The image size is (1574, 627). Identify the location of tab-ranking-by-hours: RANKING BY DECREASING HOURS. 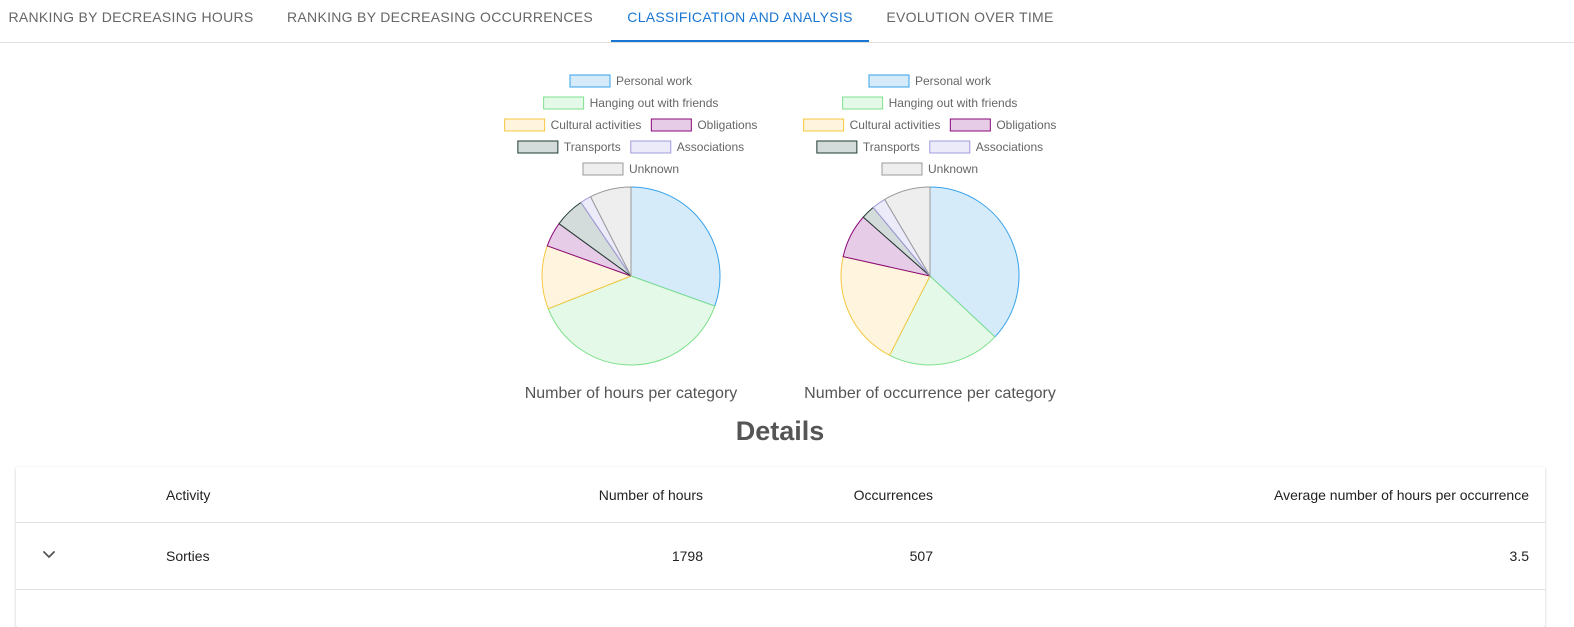
(131, 20).